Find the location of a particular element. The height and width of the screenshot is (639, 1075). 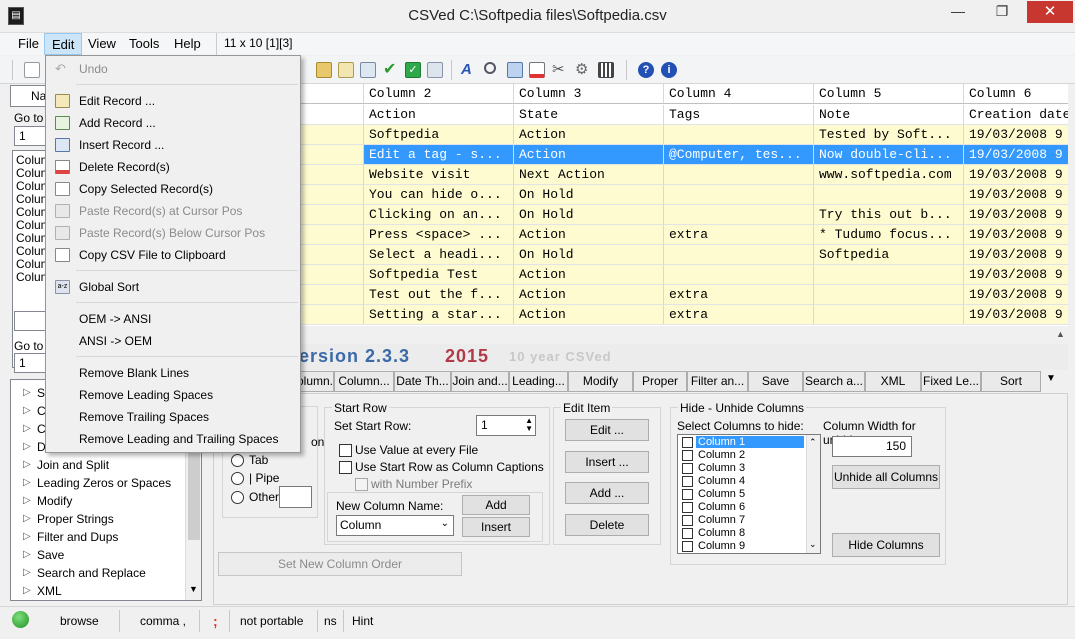

hide-columns-button: Hide Columns is located at coordinates (886, 545).